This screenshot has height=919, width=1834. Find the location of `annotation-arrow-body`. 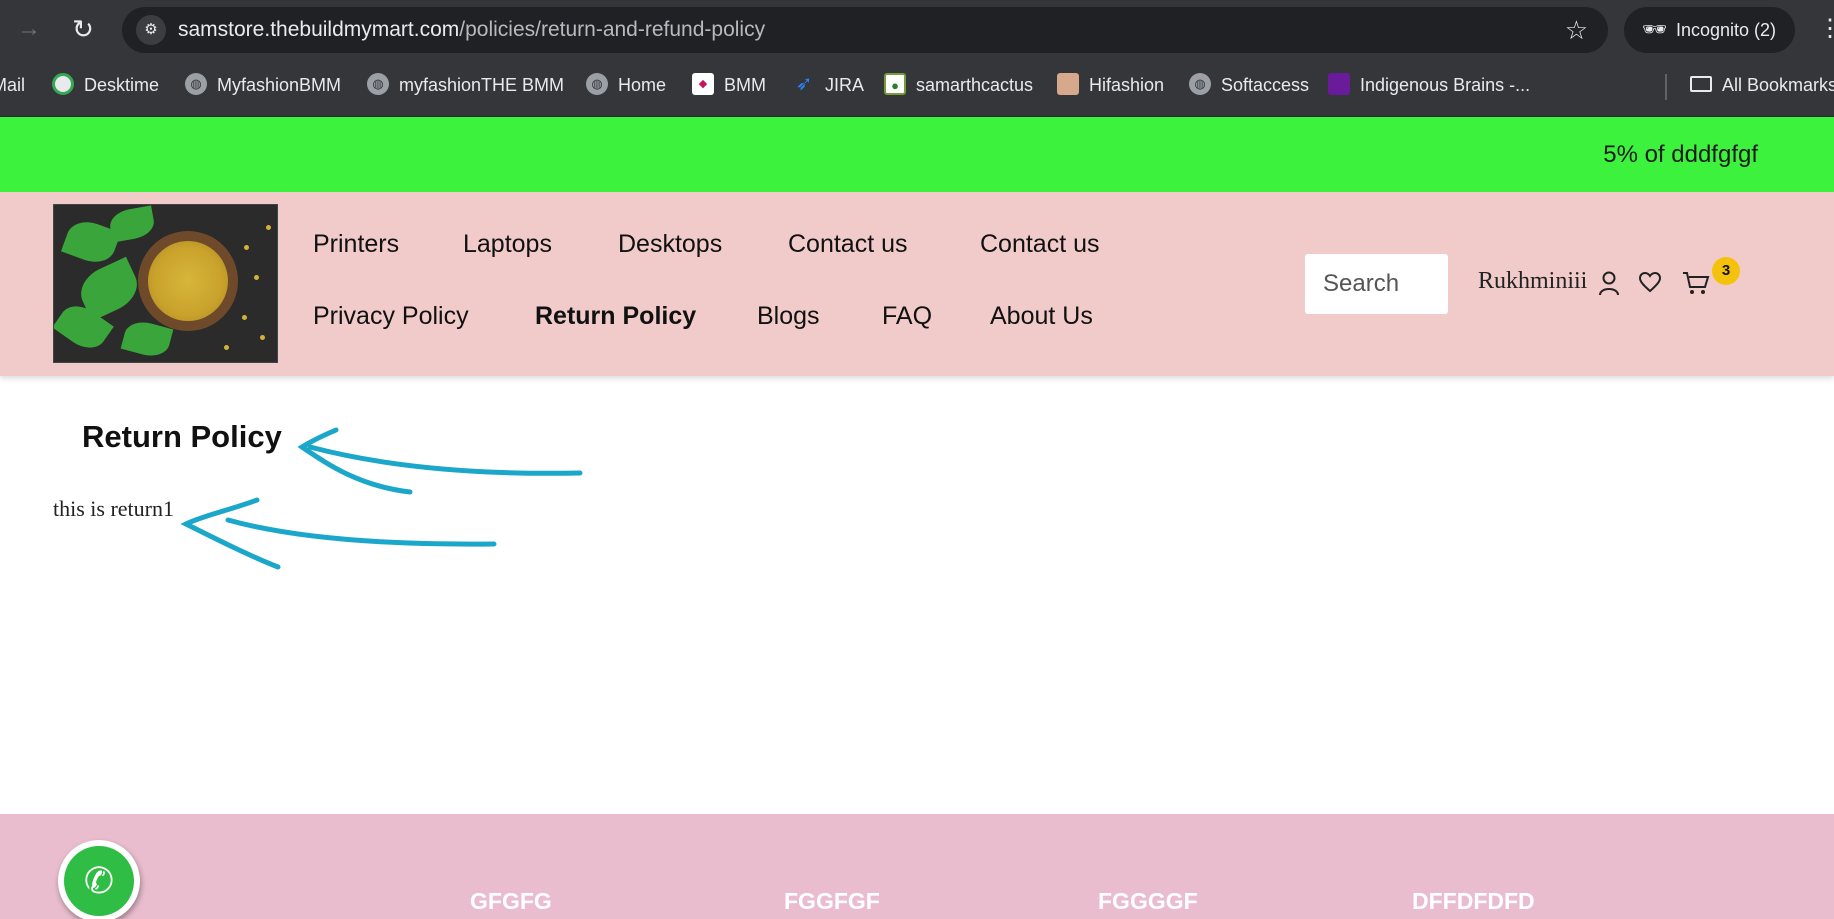

annotation-arrow-body is located at coordinates (338, 533).